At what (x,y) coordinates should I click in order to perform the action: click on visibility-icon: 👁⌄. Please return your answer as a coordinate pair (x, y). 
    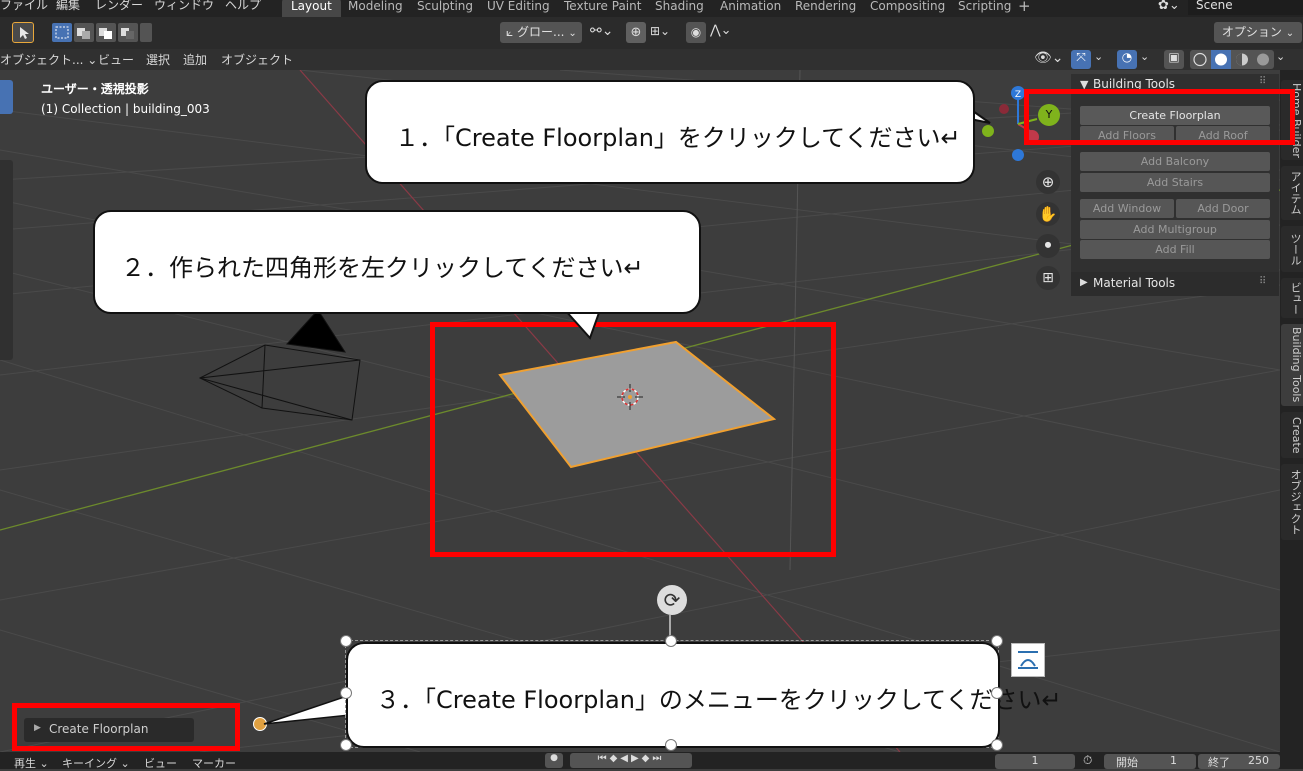
    Looking at the image, I should click on (1049, 58).